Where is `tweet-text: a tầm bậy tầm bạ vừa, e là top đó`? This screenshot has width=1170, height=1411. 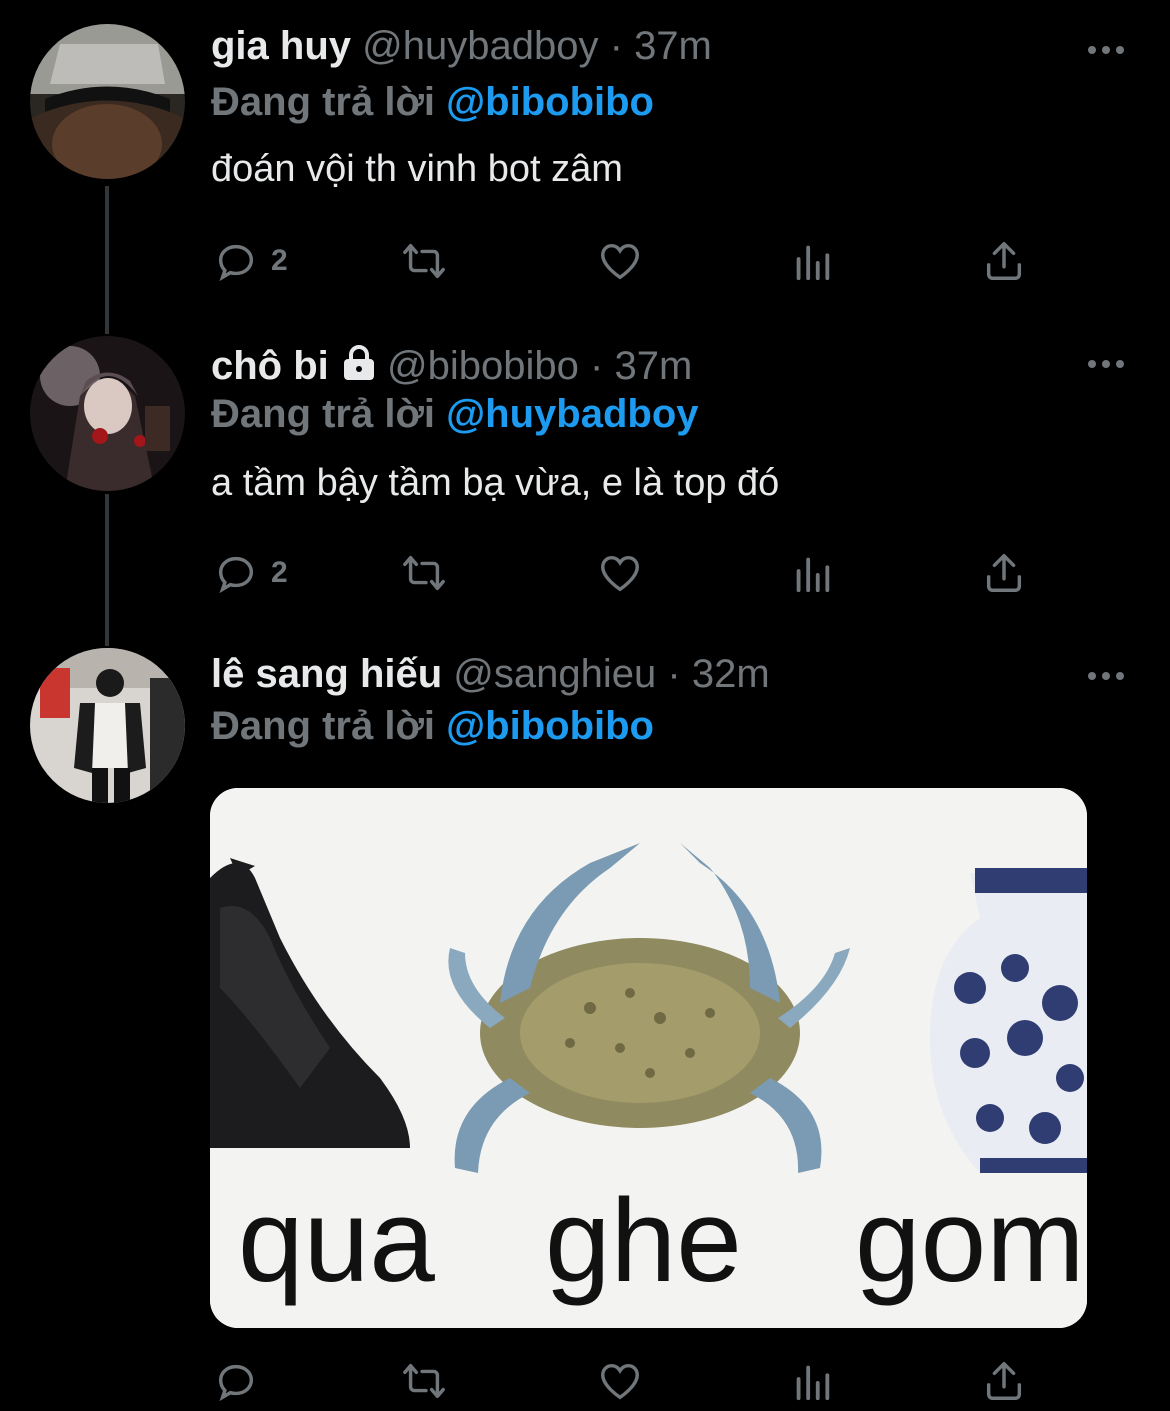 tweet-text: a tầm bậy tầm bạ vừa, e là top đó is located at coordinates (495, 483).